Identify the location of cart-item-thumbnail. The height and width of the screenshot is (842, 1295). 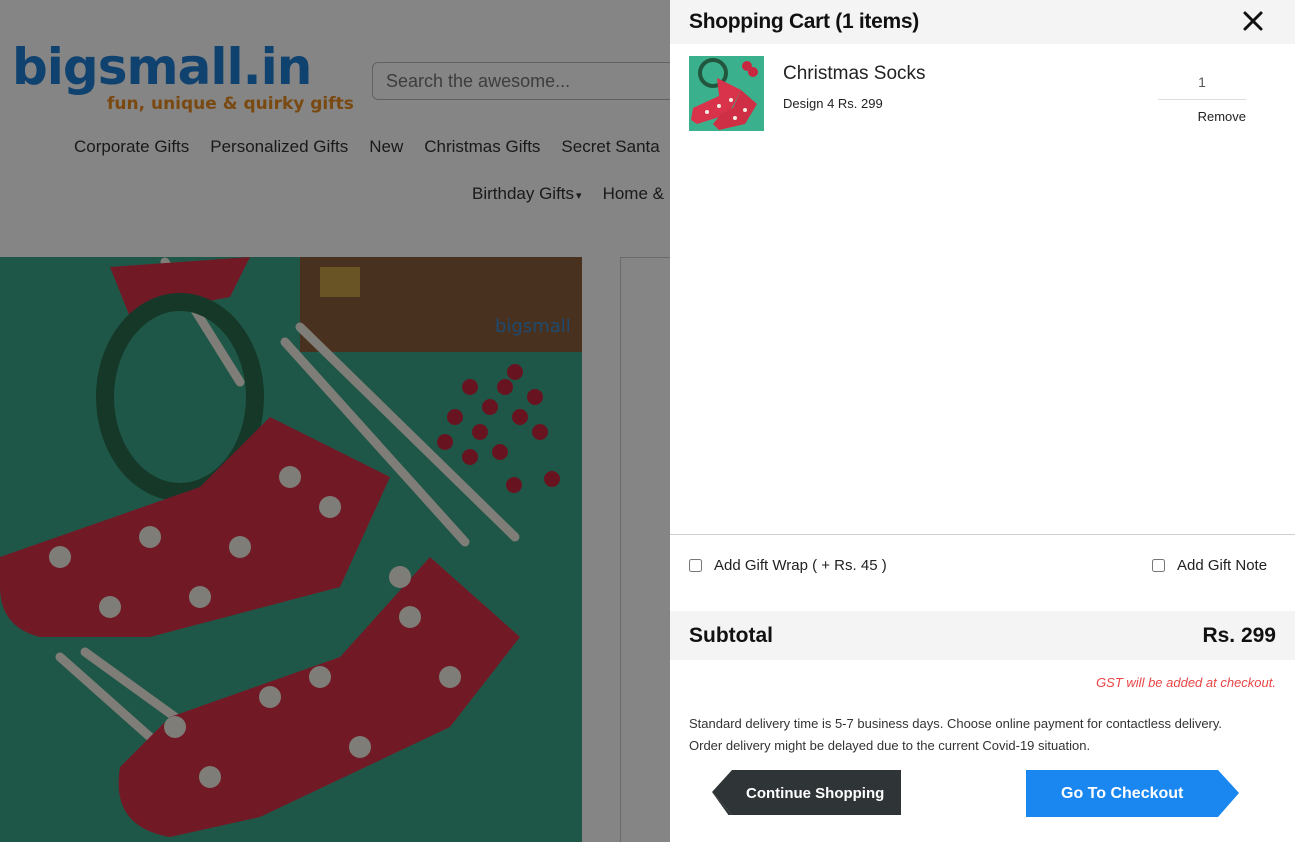
(726, 93).